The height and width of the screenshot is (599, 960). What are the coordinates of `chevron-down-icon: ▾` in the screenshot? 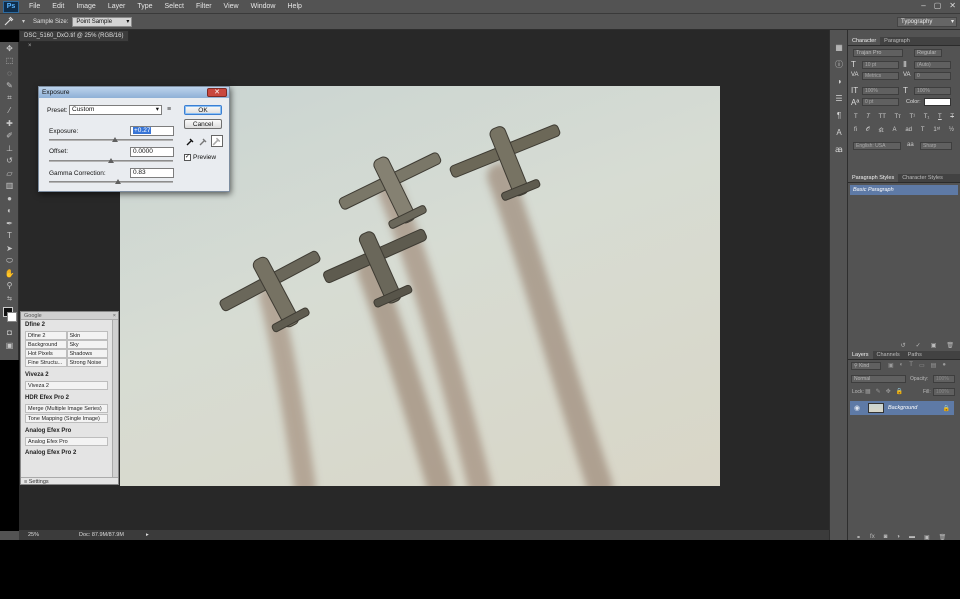 It's located at (23, 21).